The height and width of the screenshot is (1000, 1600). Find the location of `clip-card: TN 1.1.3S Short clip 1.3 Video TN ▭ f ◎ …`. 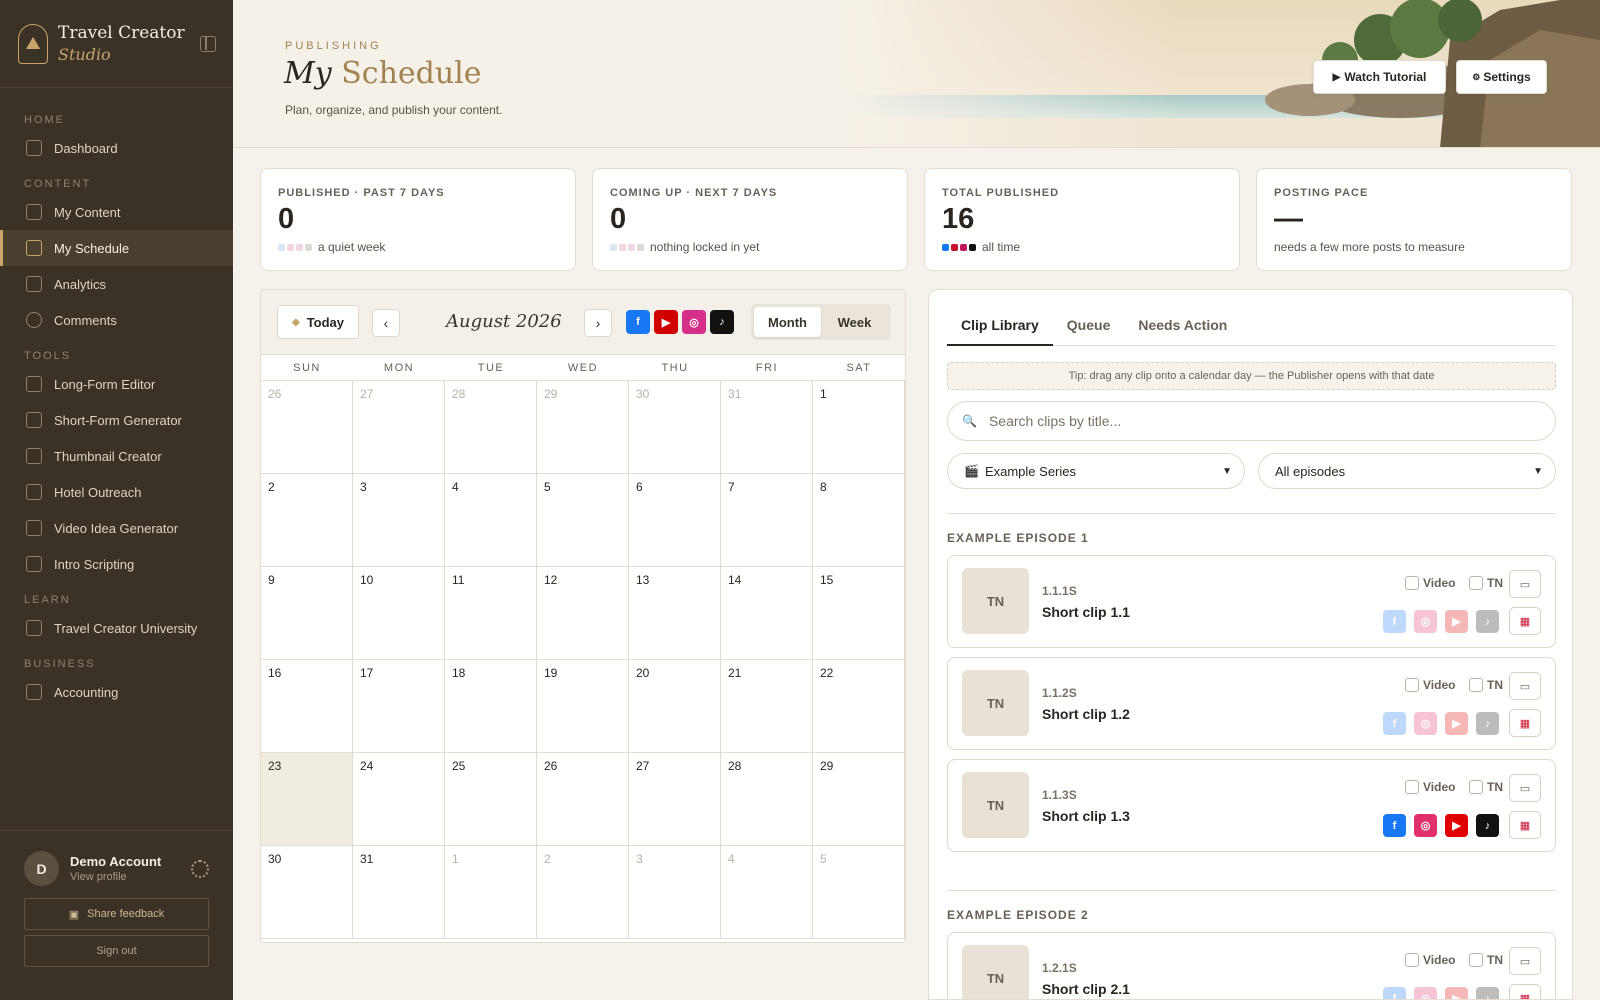

clip-card: TN 1.1.3S Short clip 1.3 Video TN ▭ f ◎ … is located at coordinates (1251, 805).